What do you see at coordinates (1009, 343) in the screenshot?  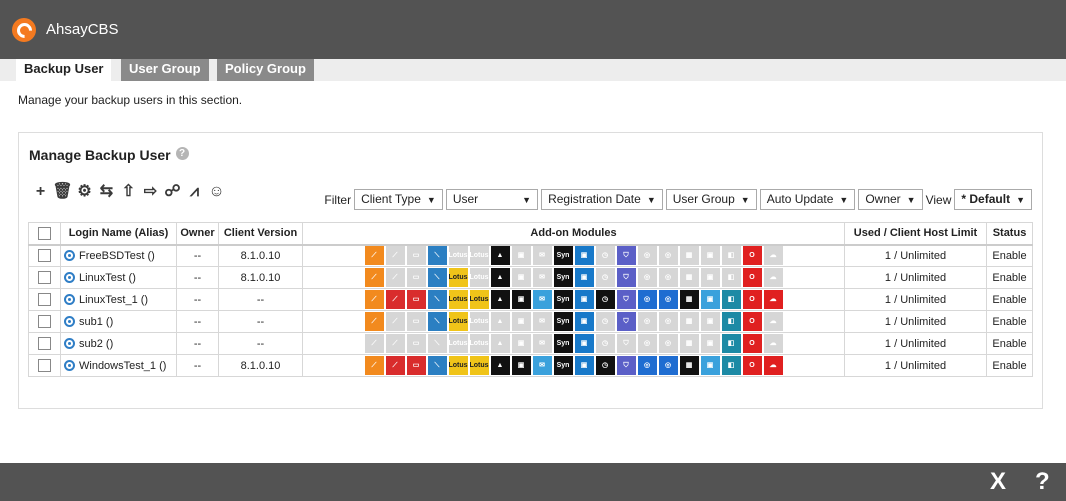 I see `status-cell: Enable` at bounding box center [1009, 343].